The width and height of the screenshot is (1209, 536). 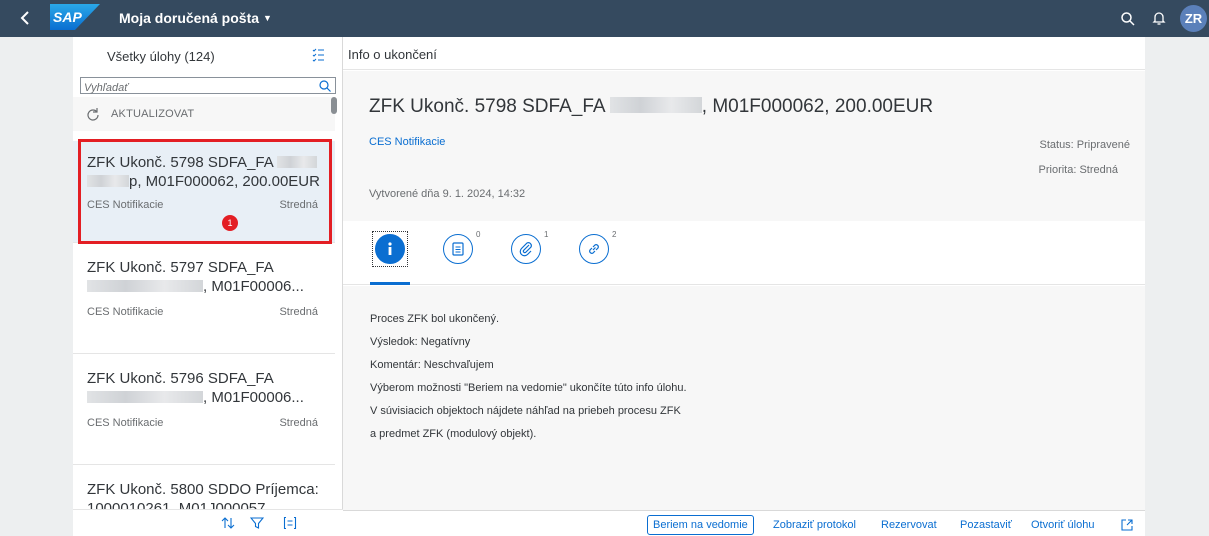 What do you see at coordinates (93, 114) in the screenshot?
I see `refresh-icon` at bounding box center [93, 114].